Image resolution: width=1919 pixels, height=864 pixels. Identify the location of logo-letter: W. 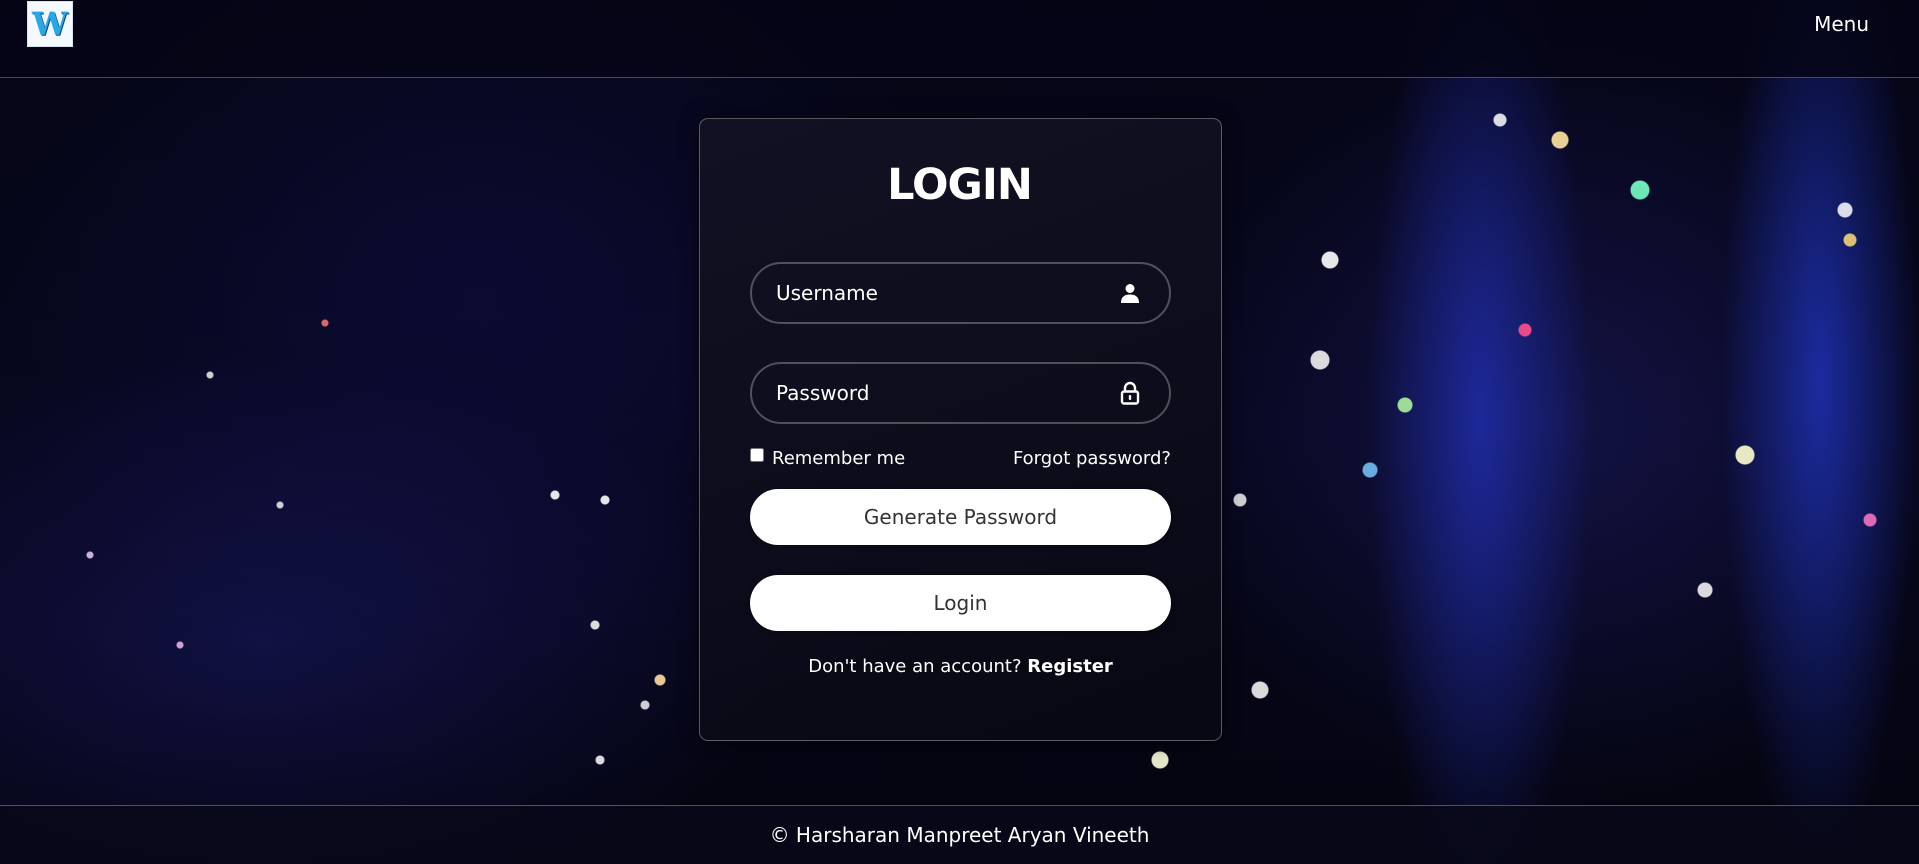
(50, 23).